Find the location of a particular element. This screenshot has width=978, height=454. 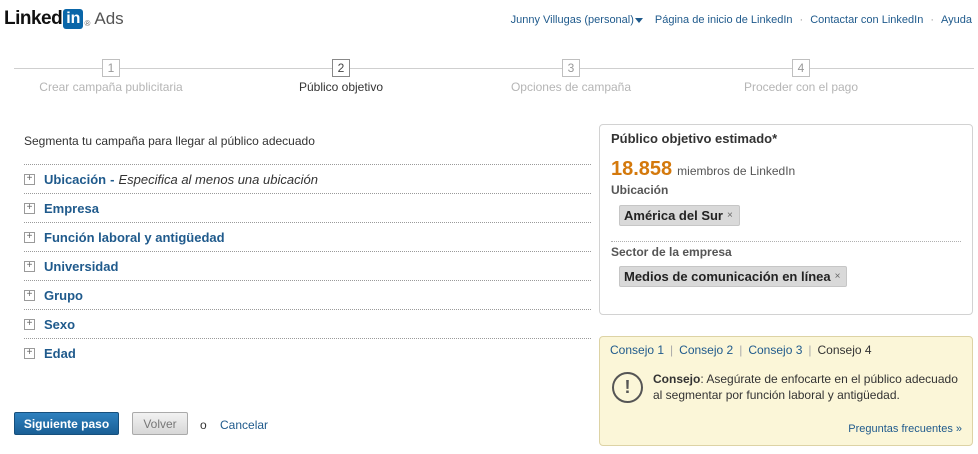

cancel-link: Cancelar is located at coordinates (244, 425).